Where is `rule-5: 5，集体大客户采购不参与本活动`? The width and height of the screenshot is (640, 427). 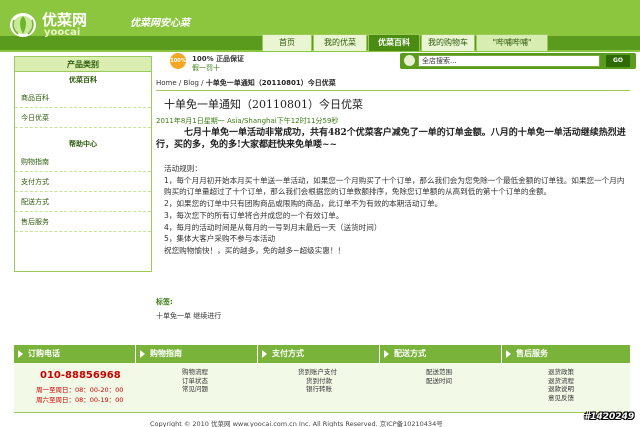 rule-5: 5，集体大客户采购不参与本活动 is located at coordinates (220, 239).